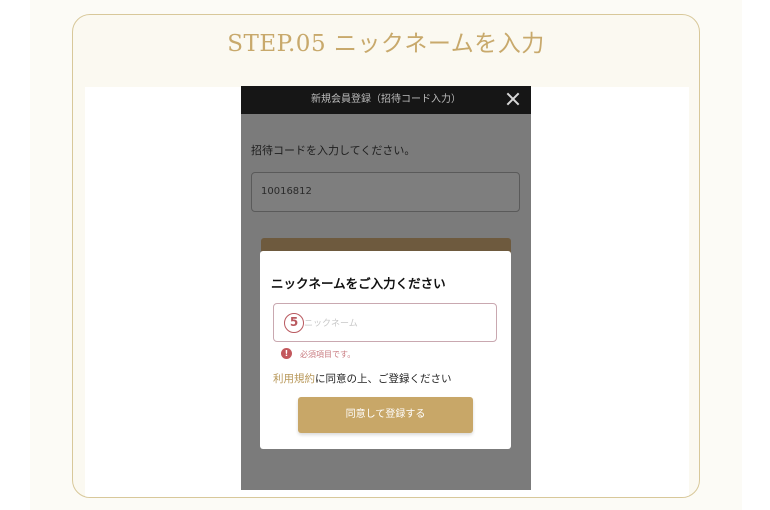 This screenshot has height=510, width=770. Describe the element at coordinates (294, 323) in the screenshot. I see `step-number-icon: 5` at that location.